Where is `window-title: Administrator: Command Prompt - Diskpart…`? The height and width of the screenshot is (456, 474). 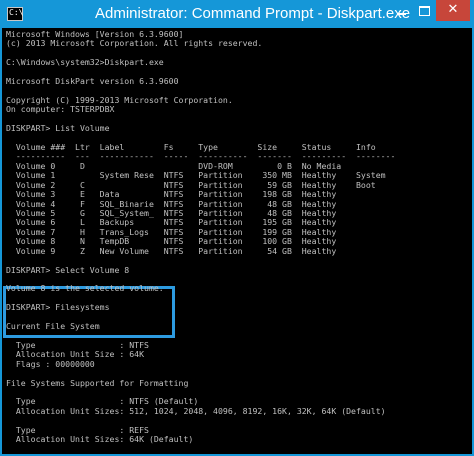 window-title: Administrator: Command Prompt - Diskpart… is located at coordinates (253, 13).